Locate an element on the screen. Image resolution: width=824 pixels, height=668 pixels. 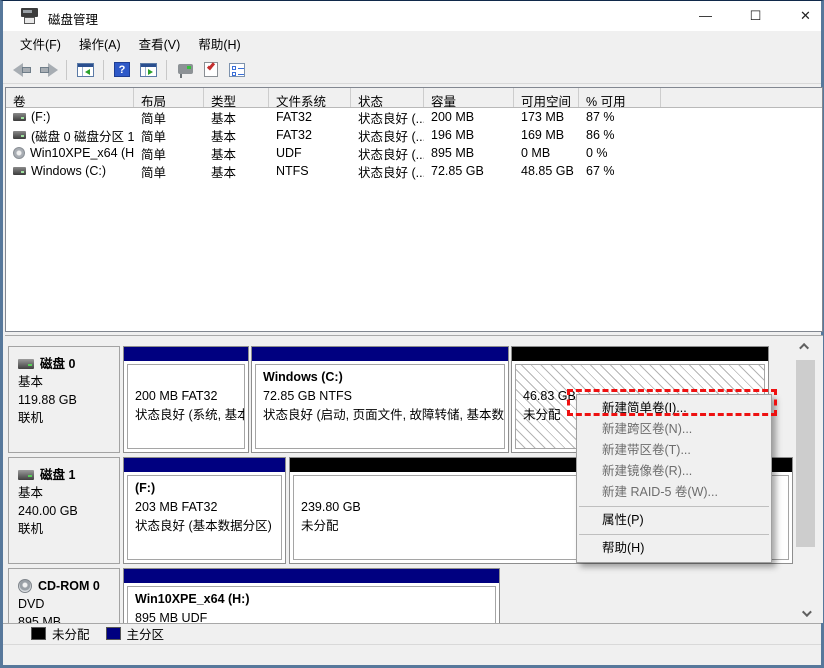
cell-fs: NTFS is located at coordinates (292, 171).